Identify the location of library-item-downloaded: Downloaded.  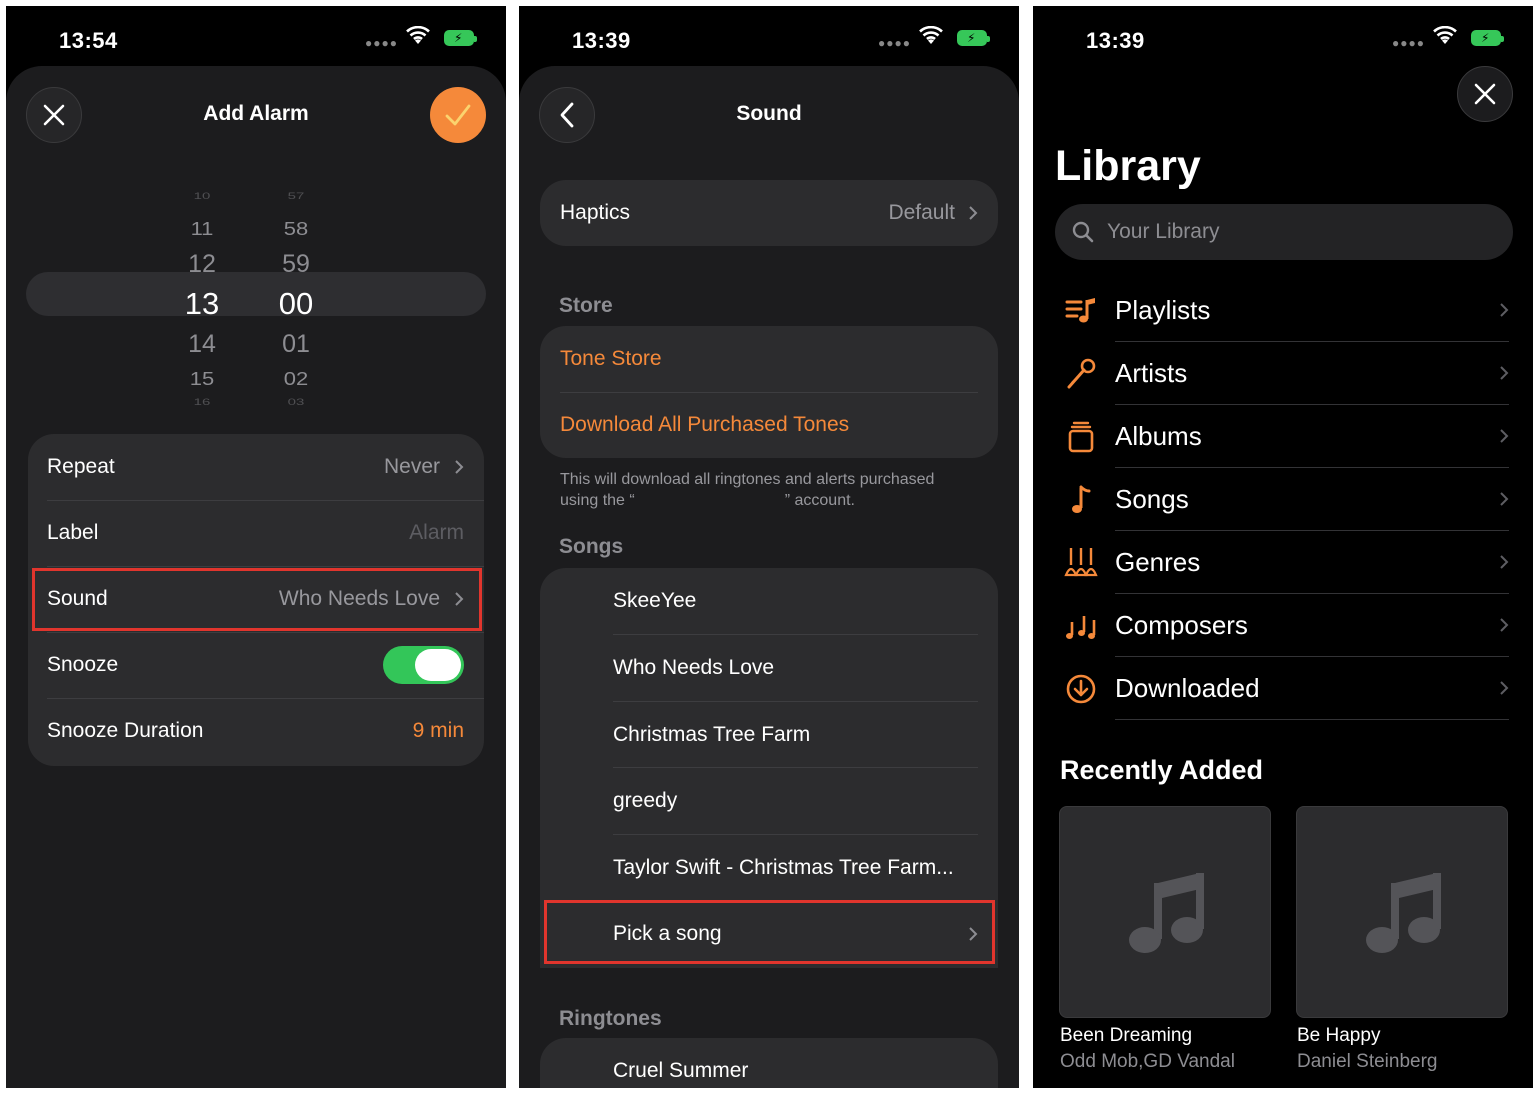
(1283, 688).